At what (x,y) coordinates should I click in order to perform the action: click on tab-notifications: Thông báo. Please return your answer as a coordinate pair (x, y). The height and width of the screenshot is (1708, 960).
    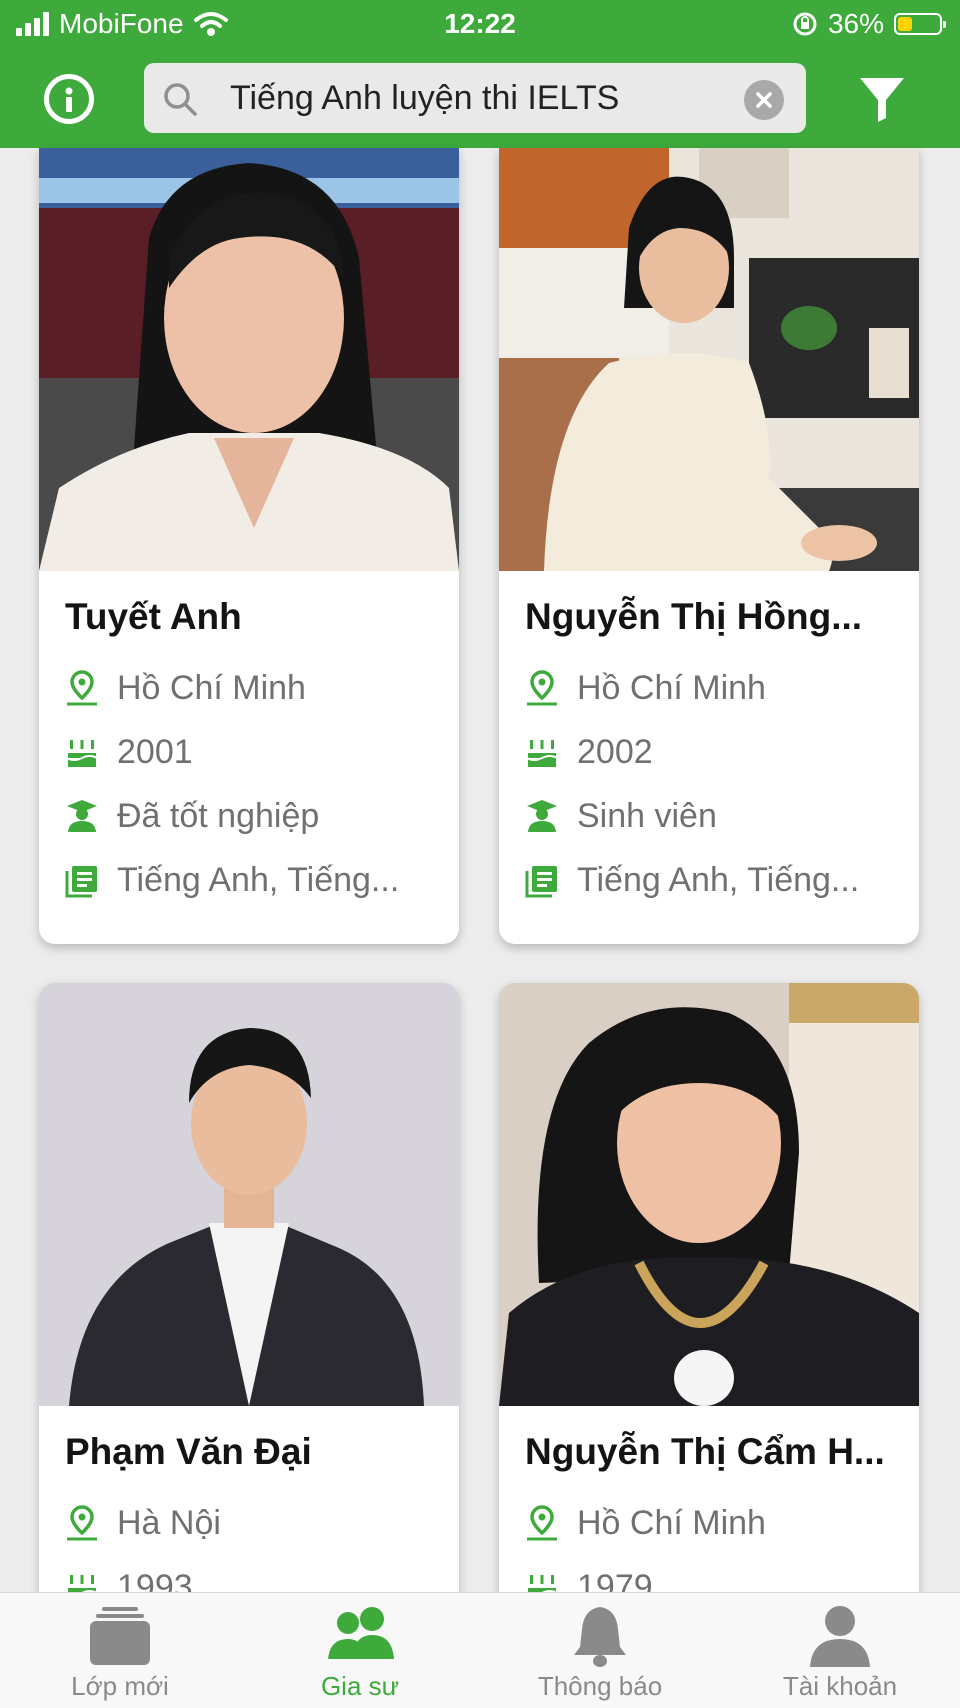
    Looking at the image, I should click on (600, 1650).